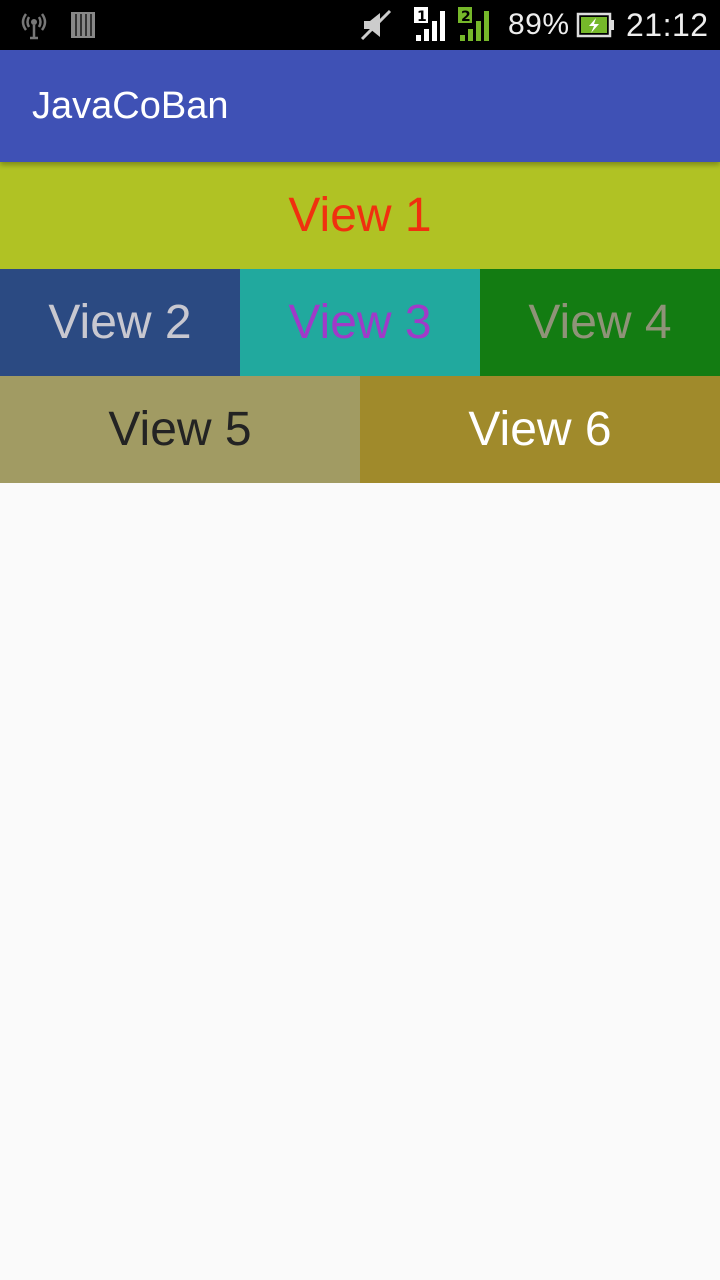 Image resolution: width=720 pixels, height=1280 pixels. I want to click on sd-card-icon, so click(84, 25).